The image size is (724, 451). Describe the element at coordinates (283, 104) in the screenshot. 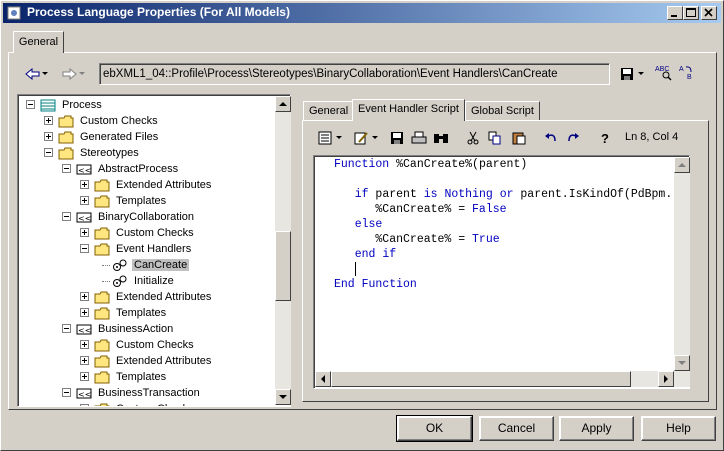

I see `scroll-up-button` at that location.